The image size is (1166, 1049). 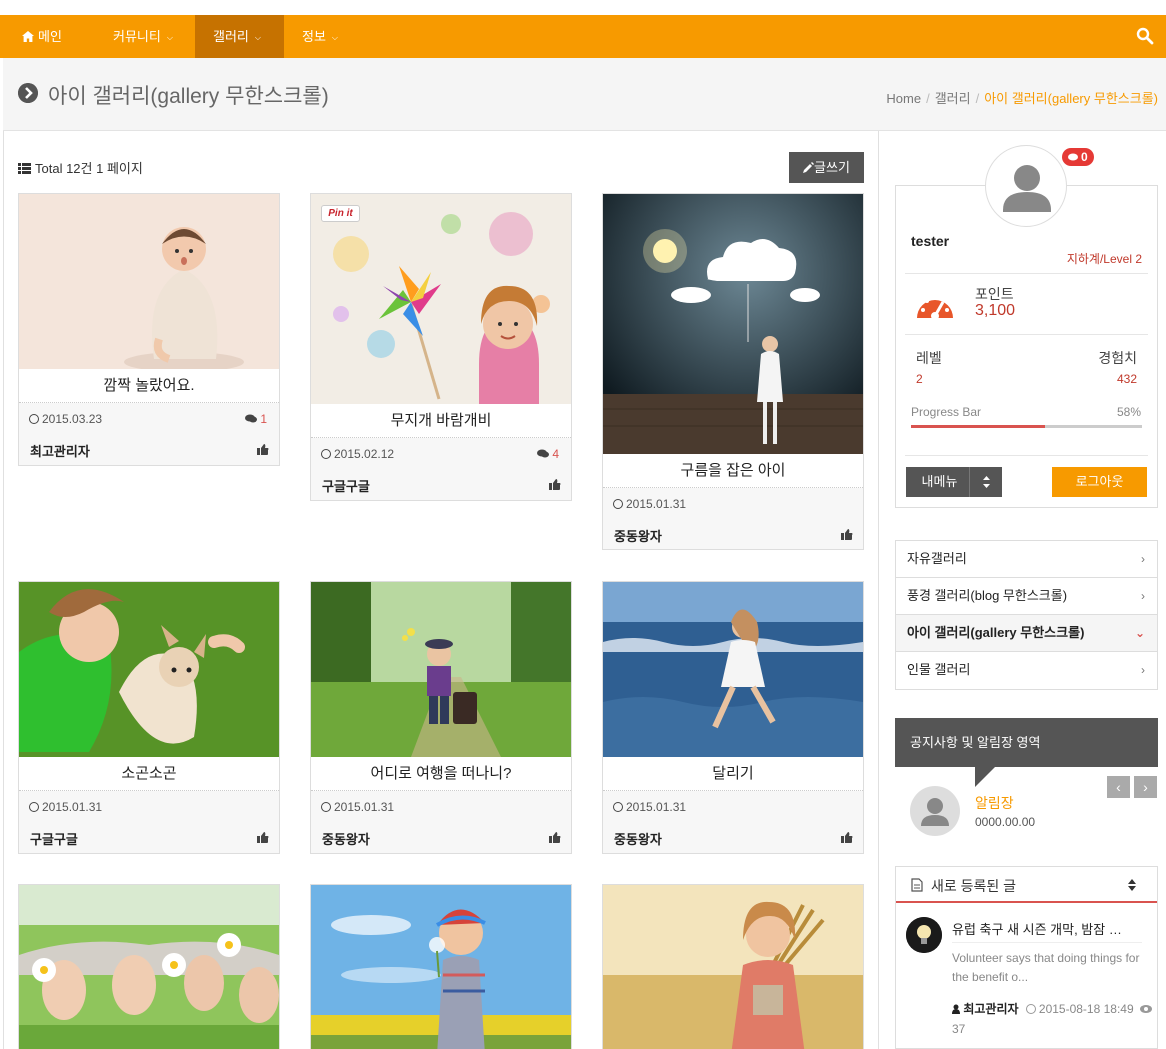 I want to click on post-author: 최고관리자, so click(x=990, y=1009).